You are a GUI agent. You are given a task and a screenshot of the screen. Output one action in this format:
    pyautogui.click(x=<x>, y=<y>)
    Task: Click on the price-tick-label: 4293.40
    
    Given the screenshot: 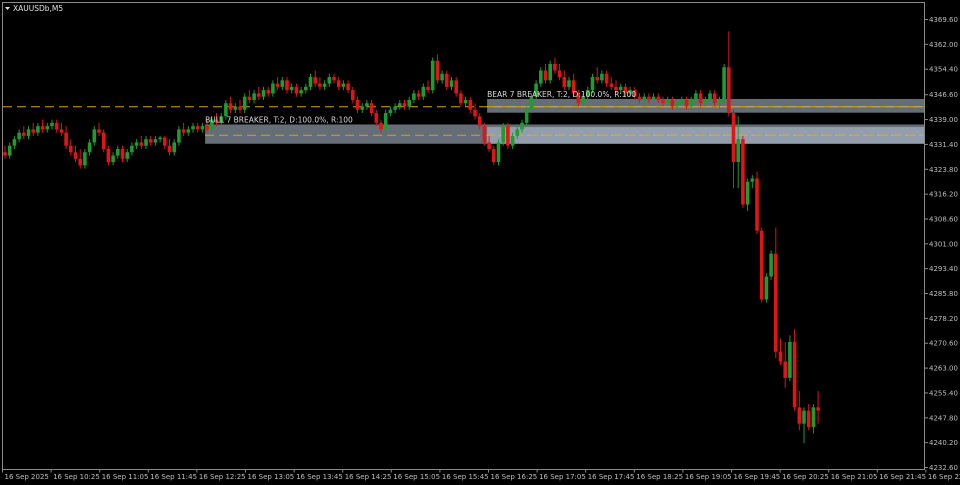 What is the action you would take?
    pyautogui.click(x=943, y=269)
    